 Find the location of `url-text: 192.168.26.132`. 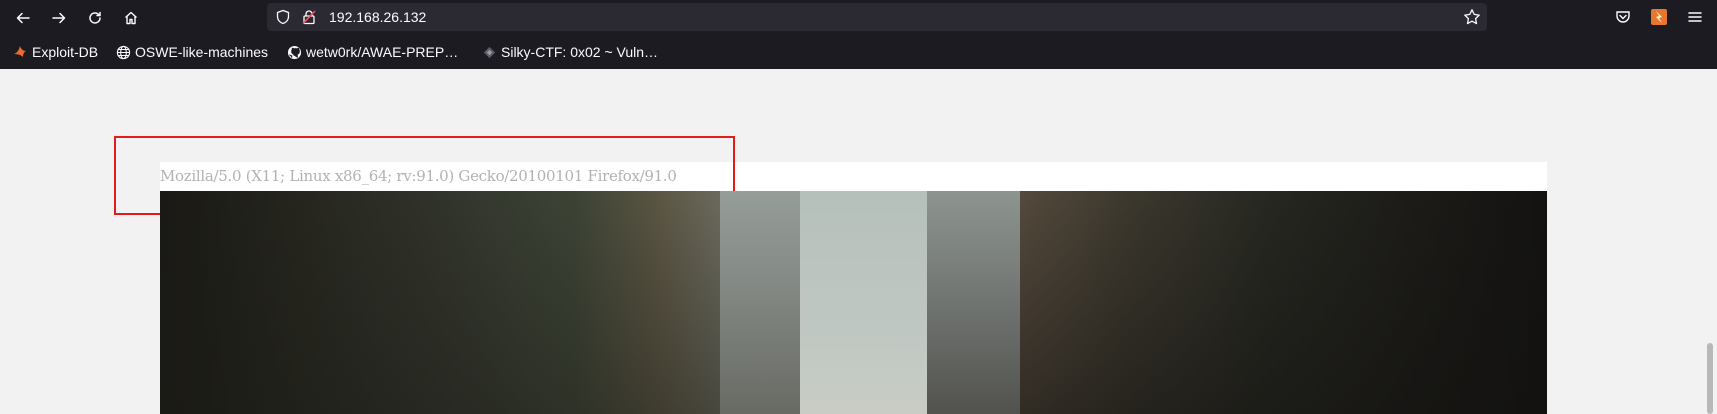

url-text: 192.168.26.132 is located at coordinates (377, 17).